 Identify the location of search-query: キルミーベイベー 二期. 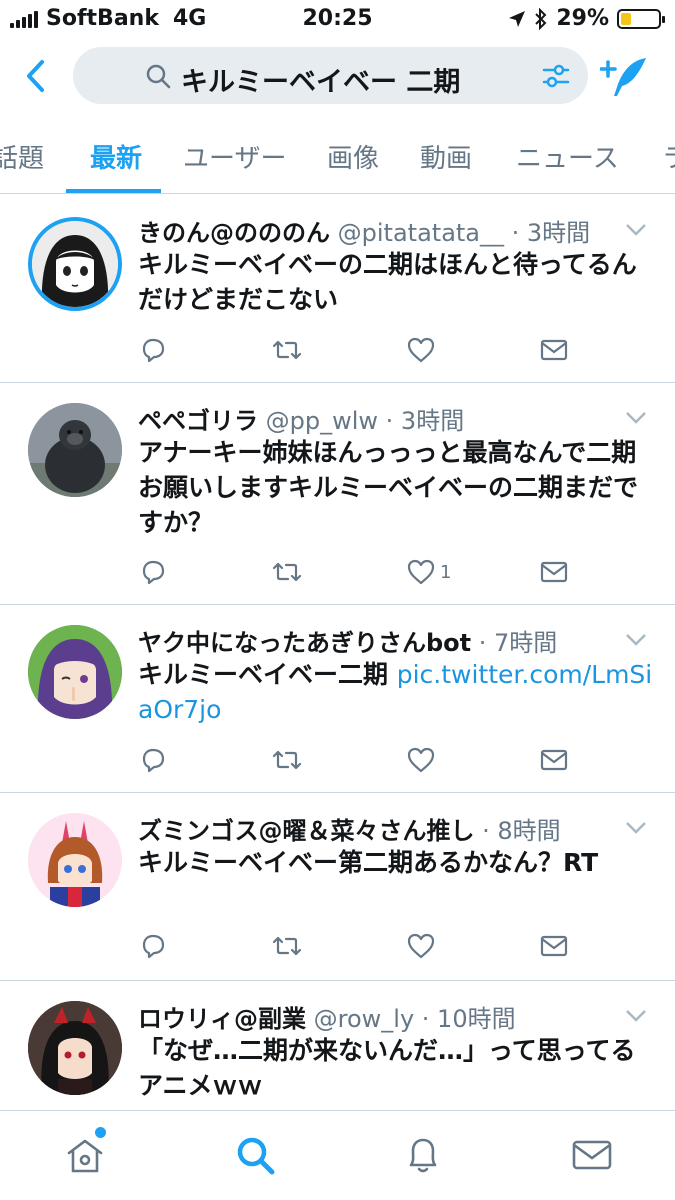
(321, 82).